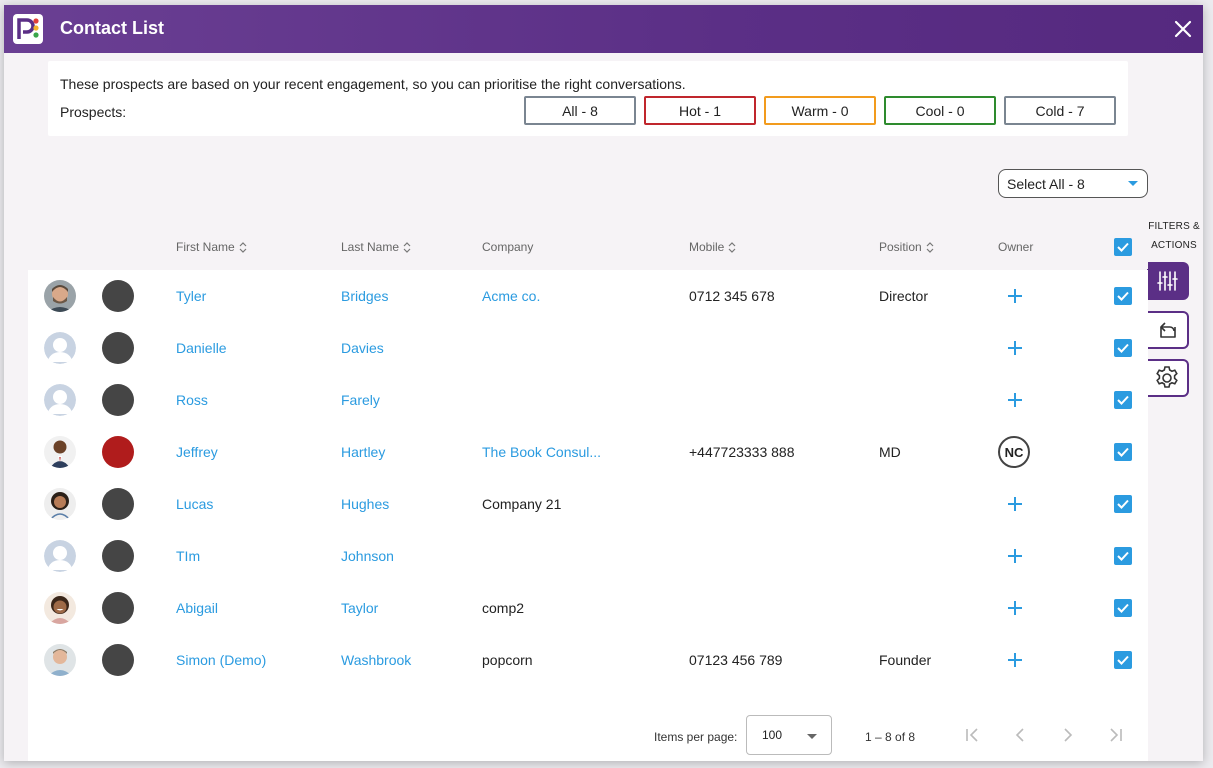 The width and height of the screenshot is (1213, 768). I want to click on filter-cold-button: Cold - 7, so click(1060, 110).